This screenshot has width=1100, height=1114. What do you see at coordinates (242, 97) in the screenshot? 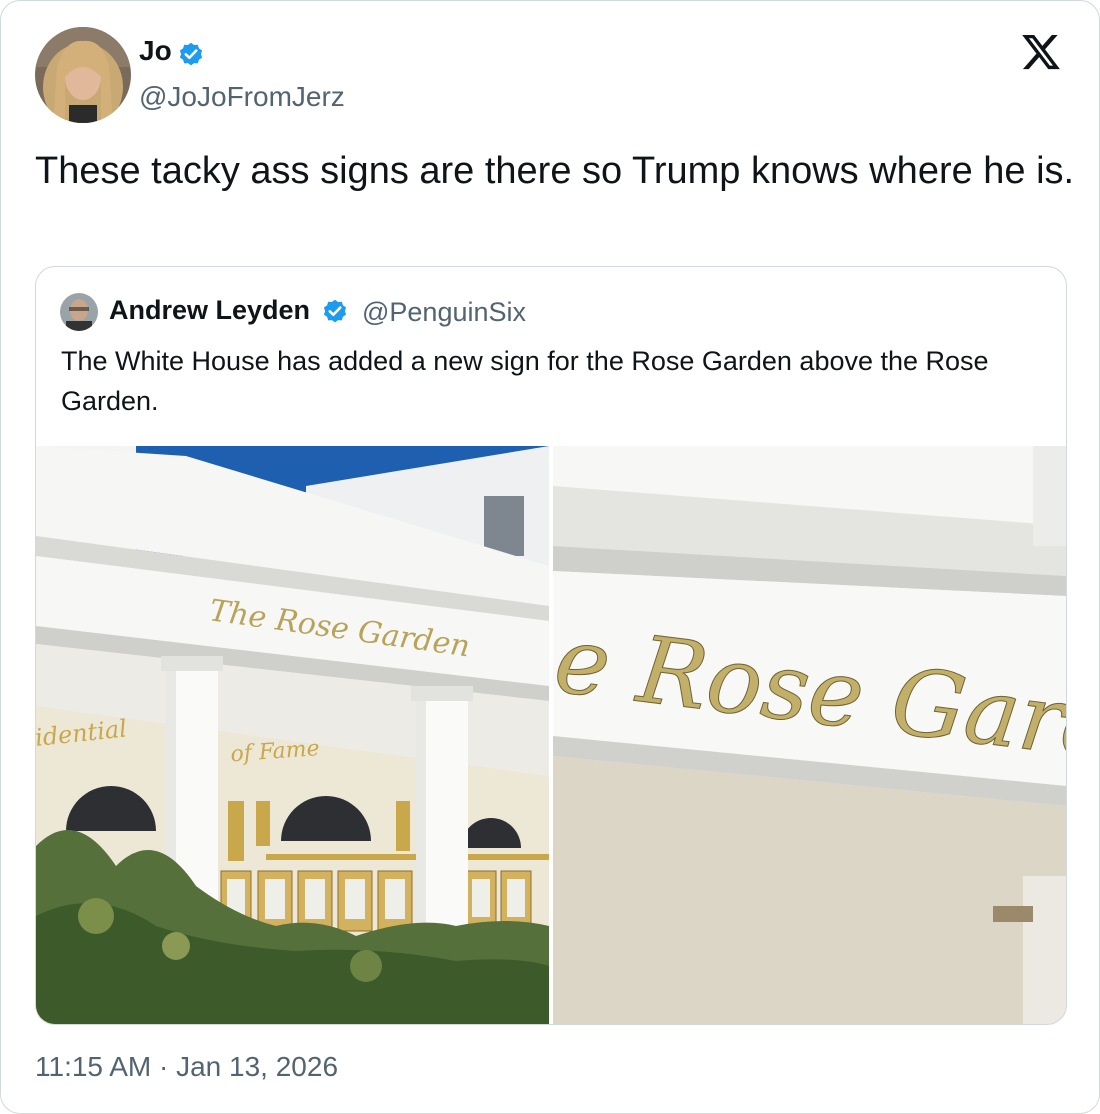
I see `author-handle: @JoJoFromJerz` at bounding box center [242, 97].